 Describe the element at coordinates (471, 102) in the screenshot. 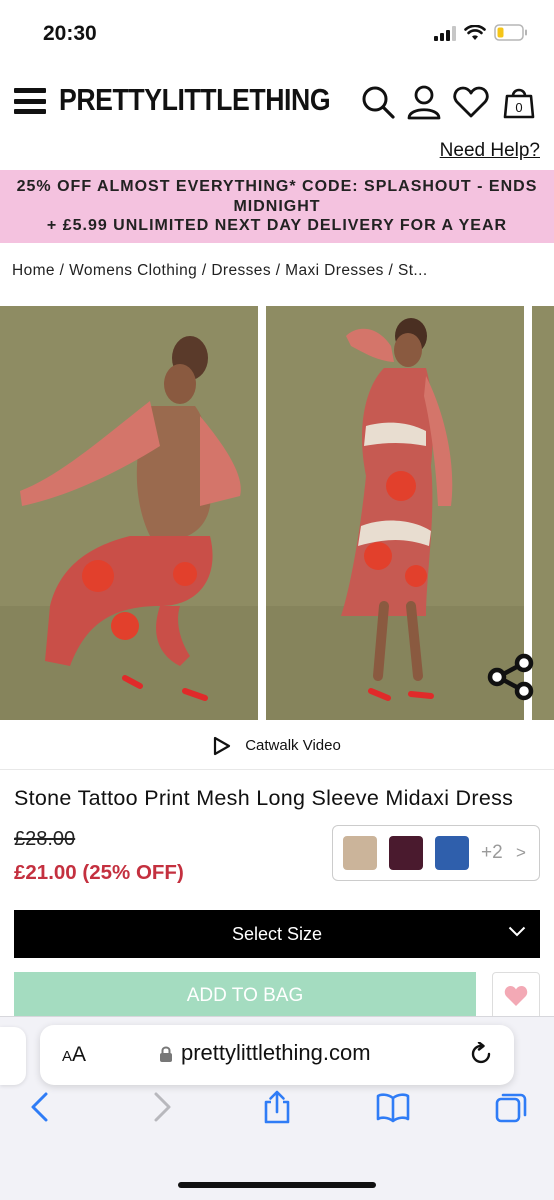

I see `heart-icon` at that location.